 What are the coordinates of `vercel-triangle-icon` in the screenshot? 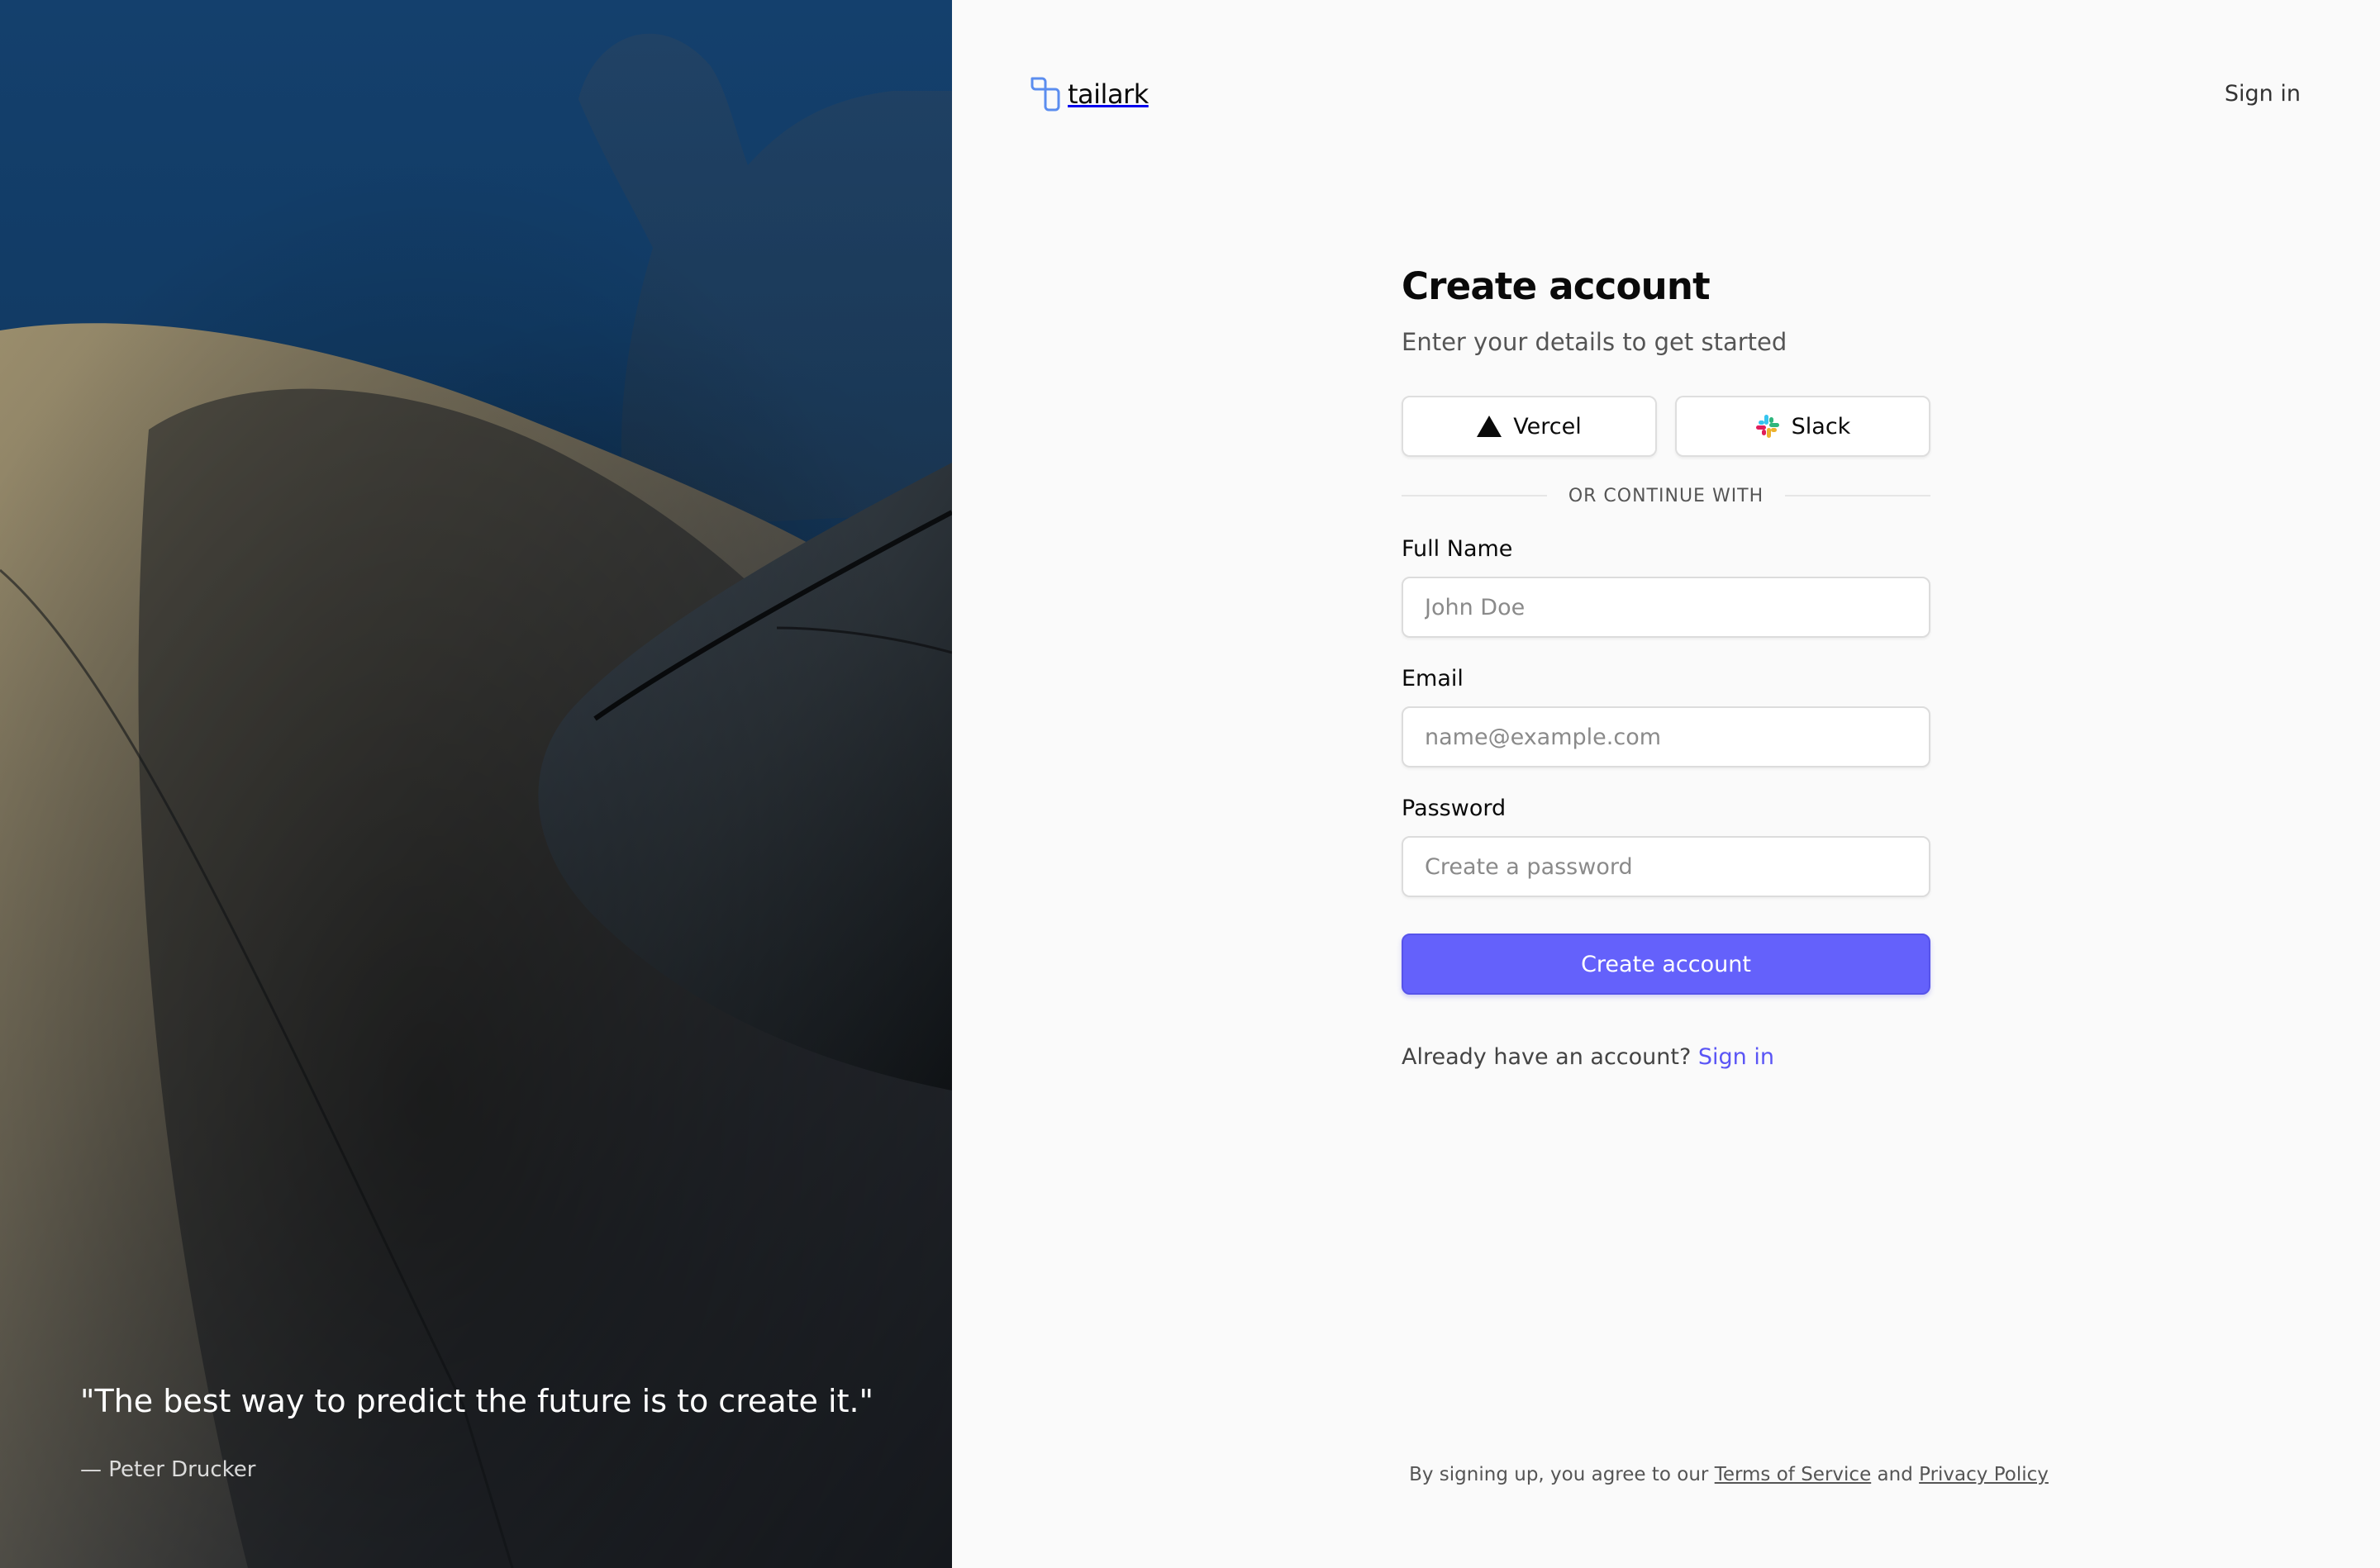 It's located at (1489, 426).